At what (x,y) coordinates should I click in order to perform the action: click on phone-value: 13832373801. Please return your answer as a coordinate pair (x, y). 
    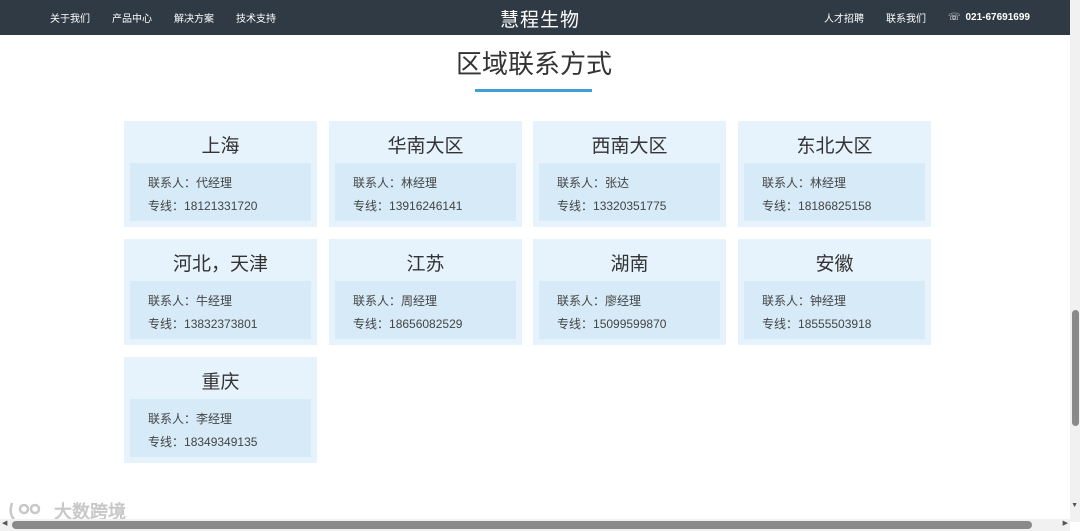
    Looking at the image, I should click on (221, 324).